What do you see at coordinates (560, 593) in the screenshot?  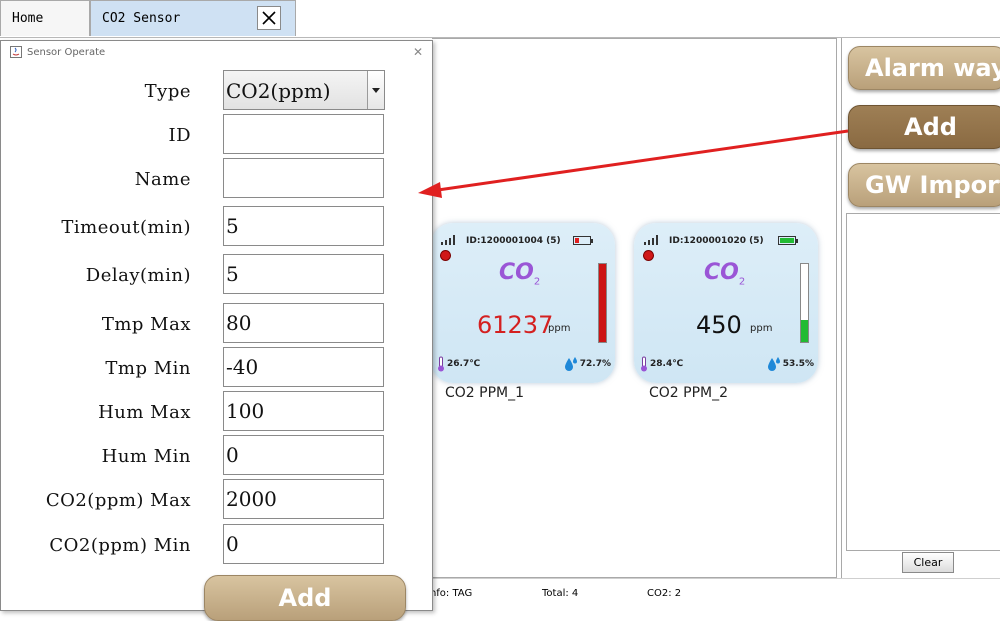 I see `status-total: Total: 4` at bounding box center [560, 593].